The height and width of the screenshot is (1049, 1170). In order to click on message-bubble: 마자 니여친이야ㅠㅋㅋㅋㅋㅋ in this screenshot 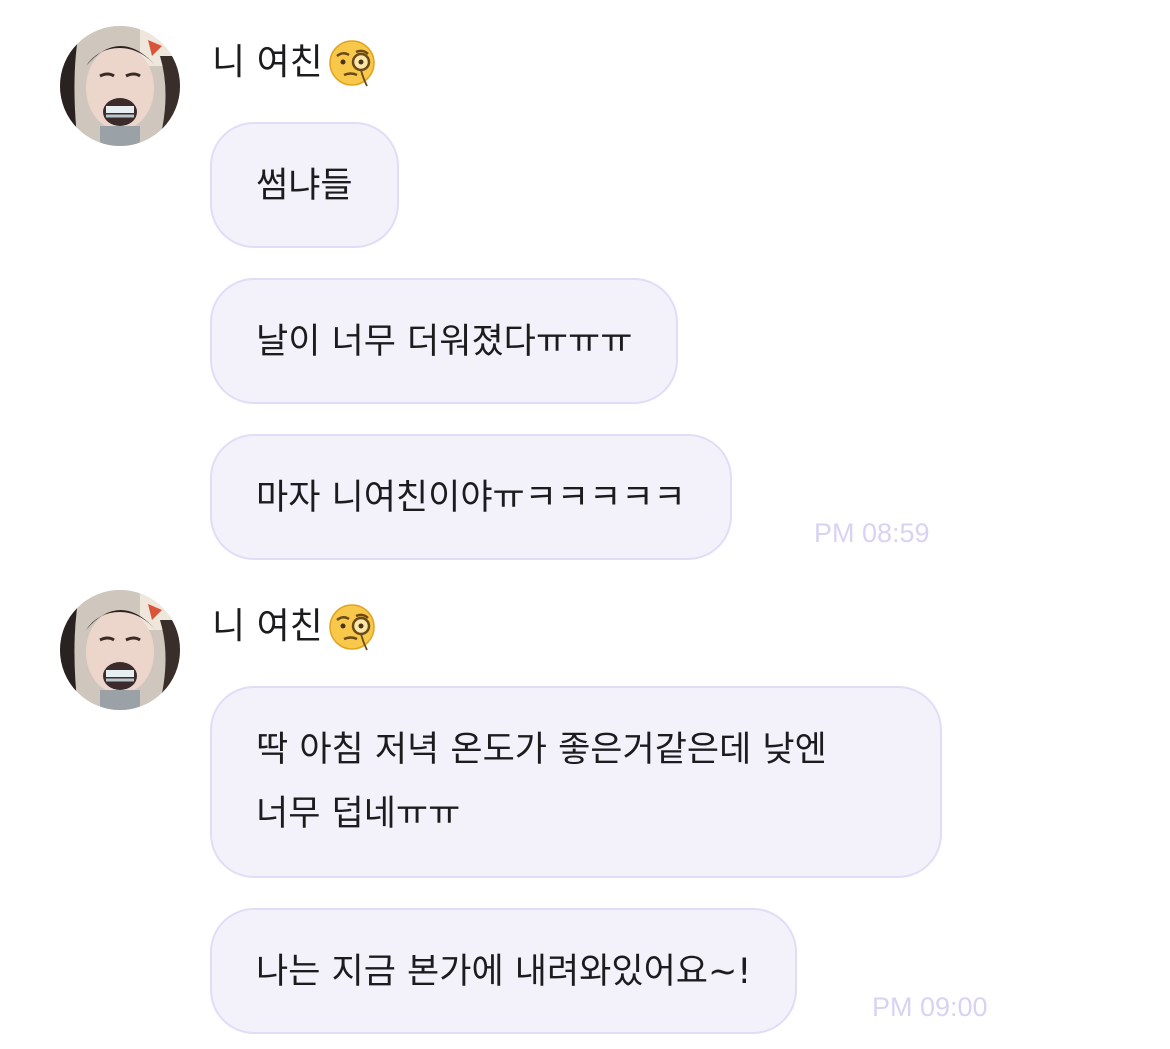, I will do `click(471, 497)`.